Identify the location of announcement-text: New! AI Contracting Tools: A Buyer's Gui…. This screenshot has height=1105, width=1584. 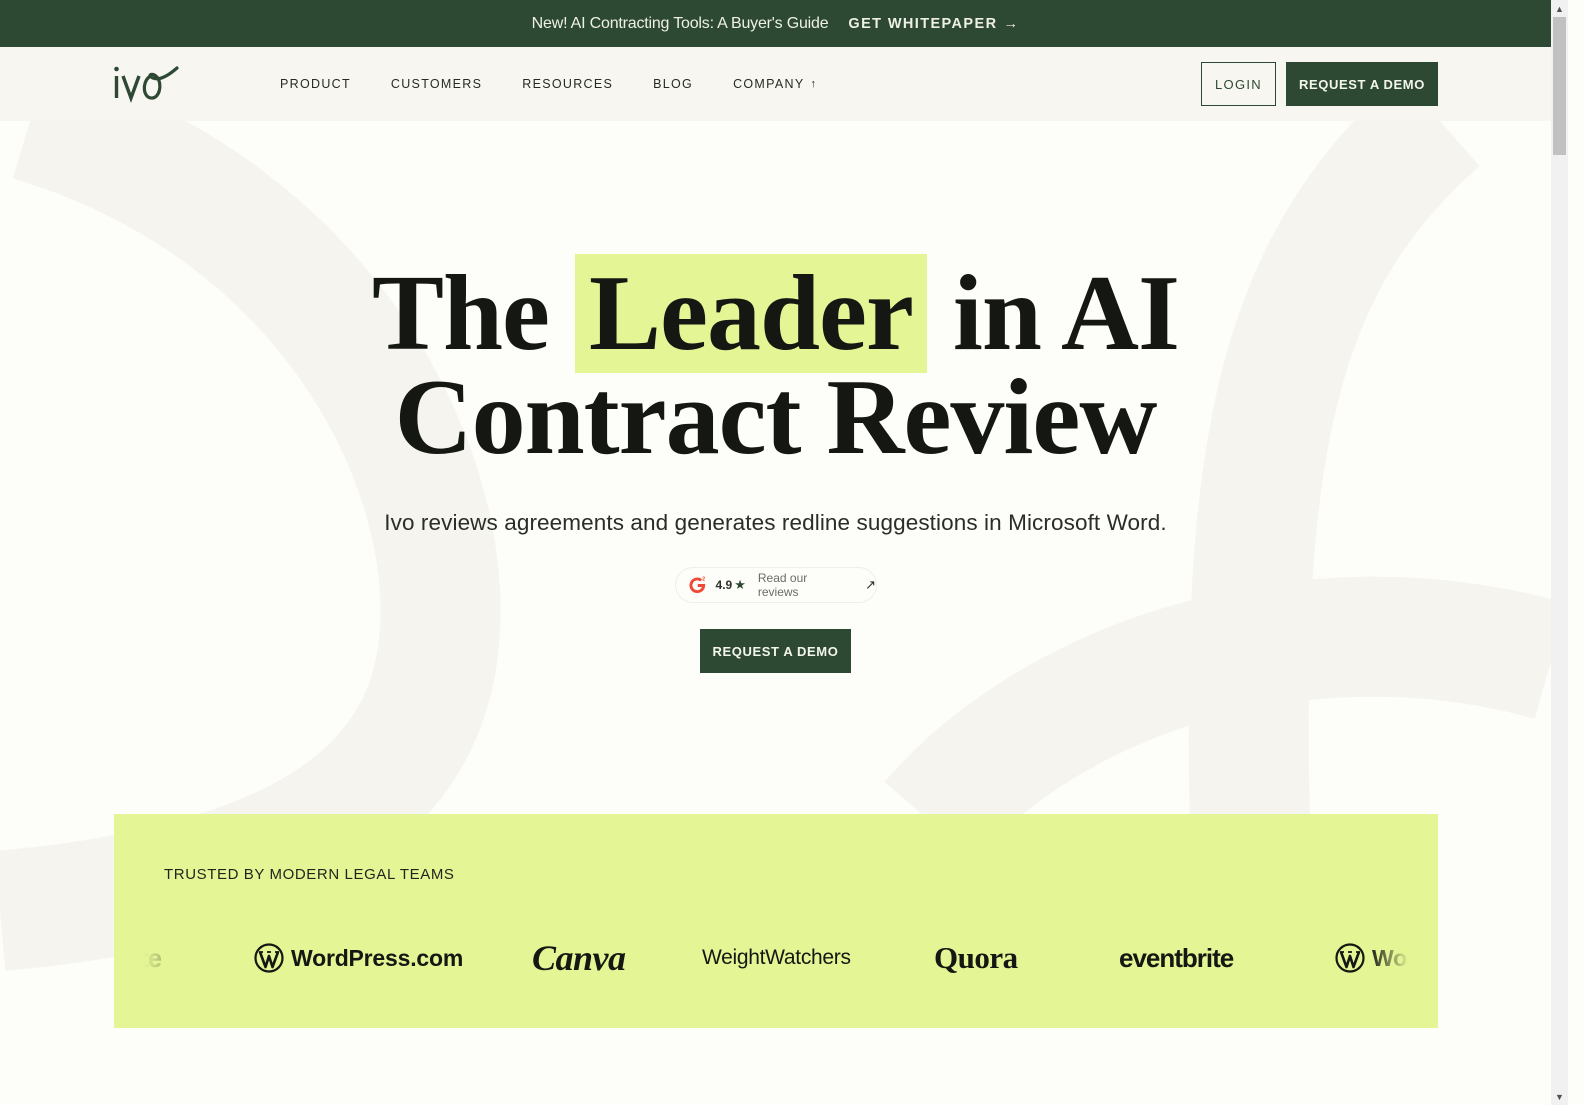
(680, 23).